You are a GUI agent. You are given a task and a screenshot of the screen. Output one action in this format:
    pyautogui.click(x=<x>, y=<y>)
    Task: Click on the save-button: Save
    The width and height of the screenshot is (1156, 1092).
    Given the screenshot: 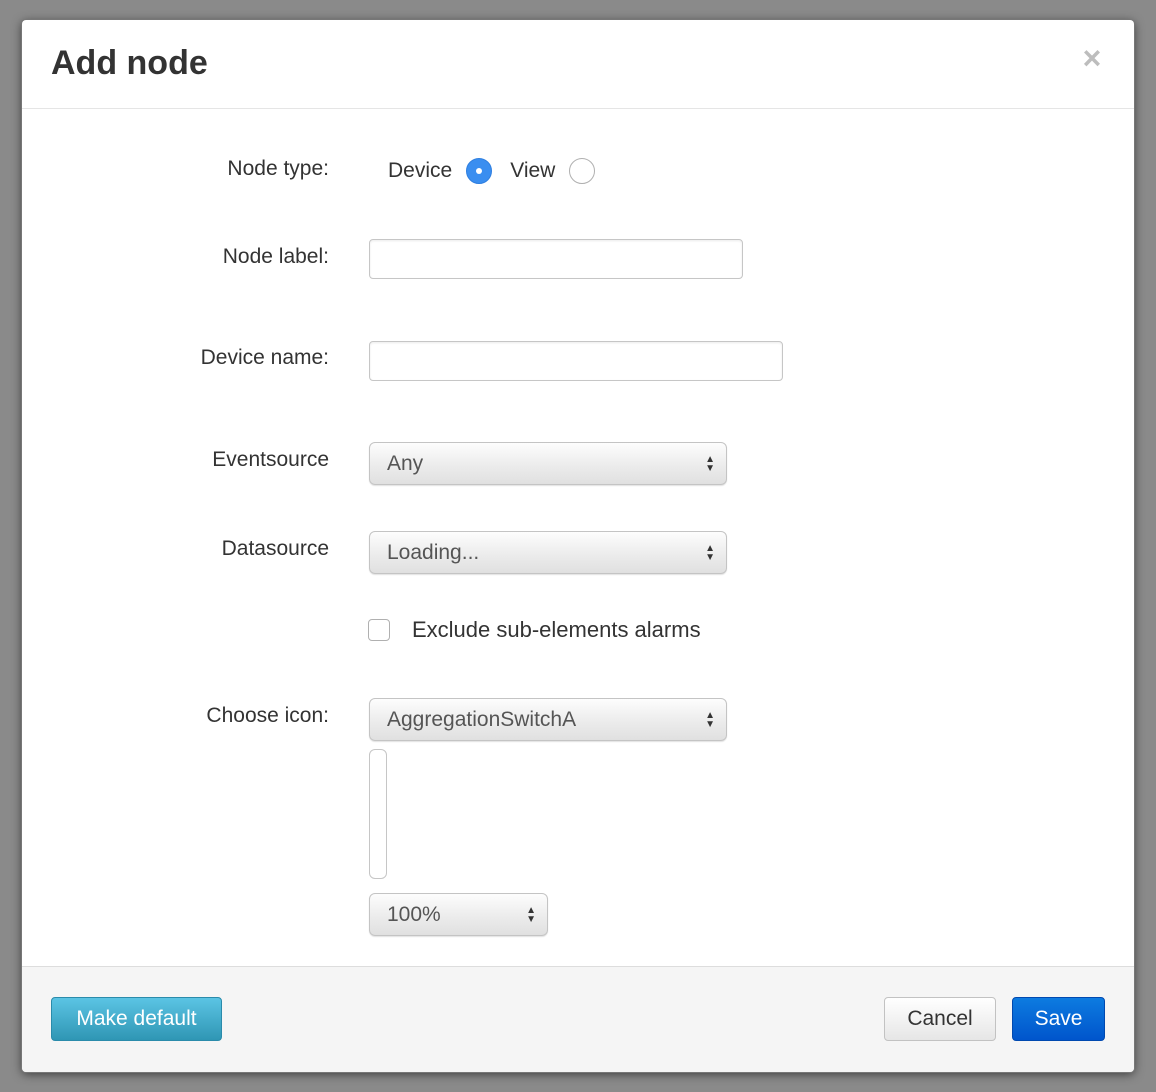 What is the action you would take?
    pyautogui.click(x=1058, y=1019)
    